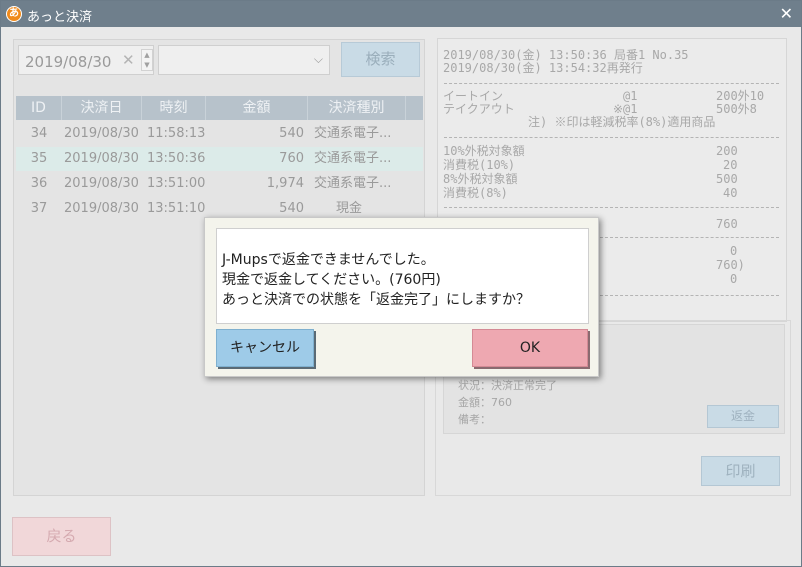 This screenshot has width=802, height=567. I want to click on tax-label: 消費税(8%), so click(475, 193).